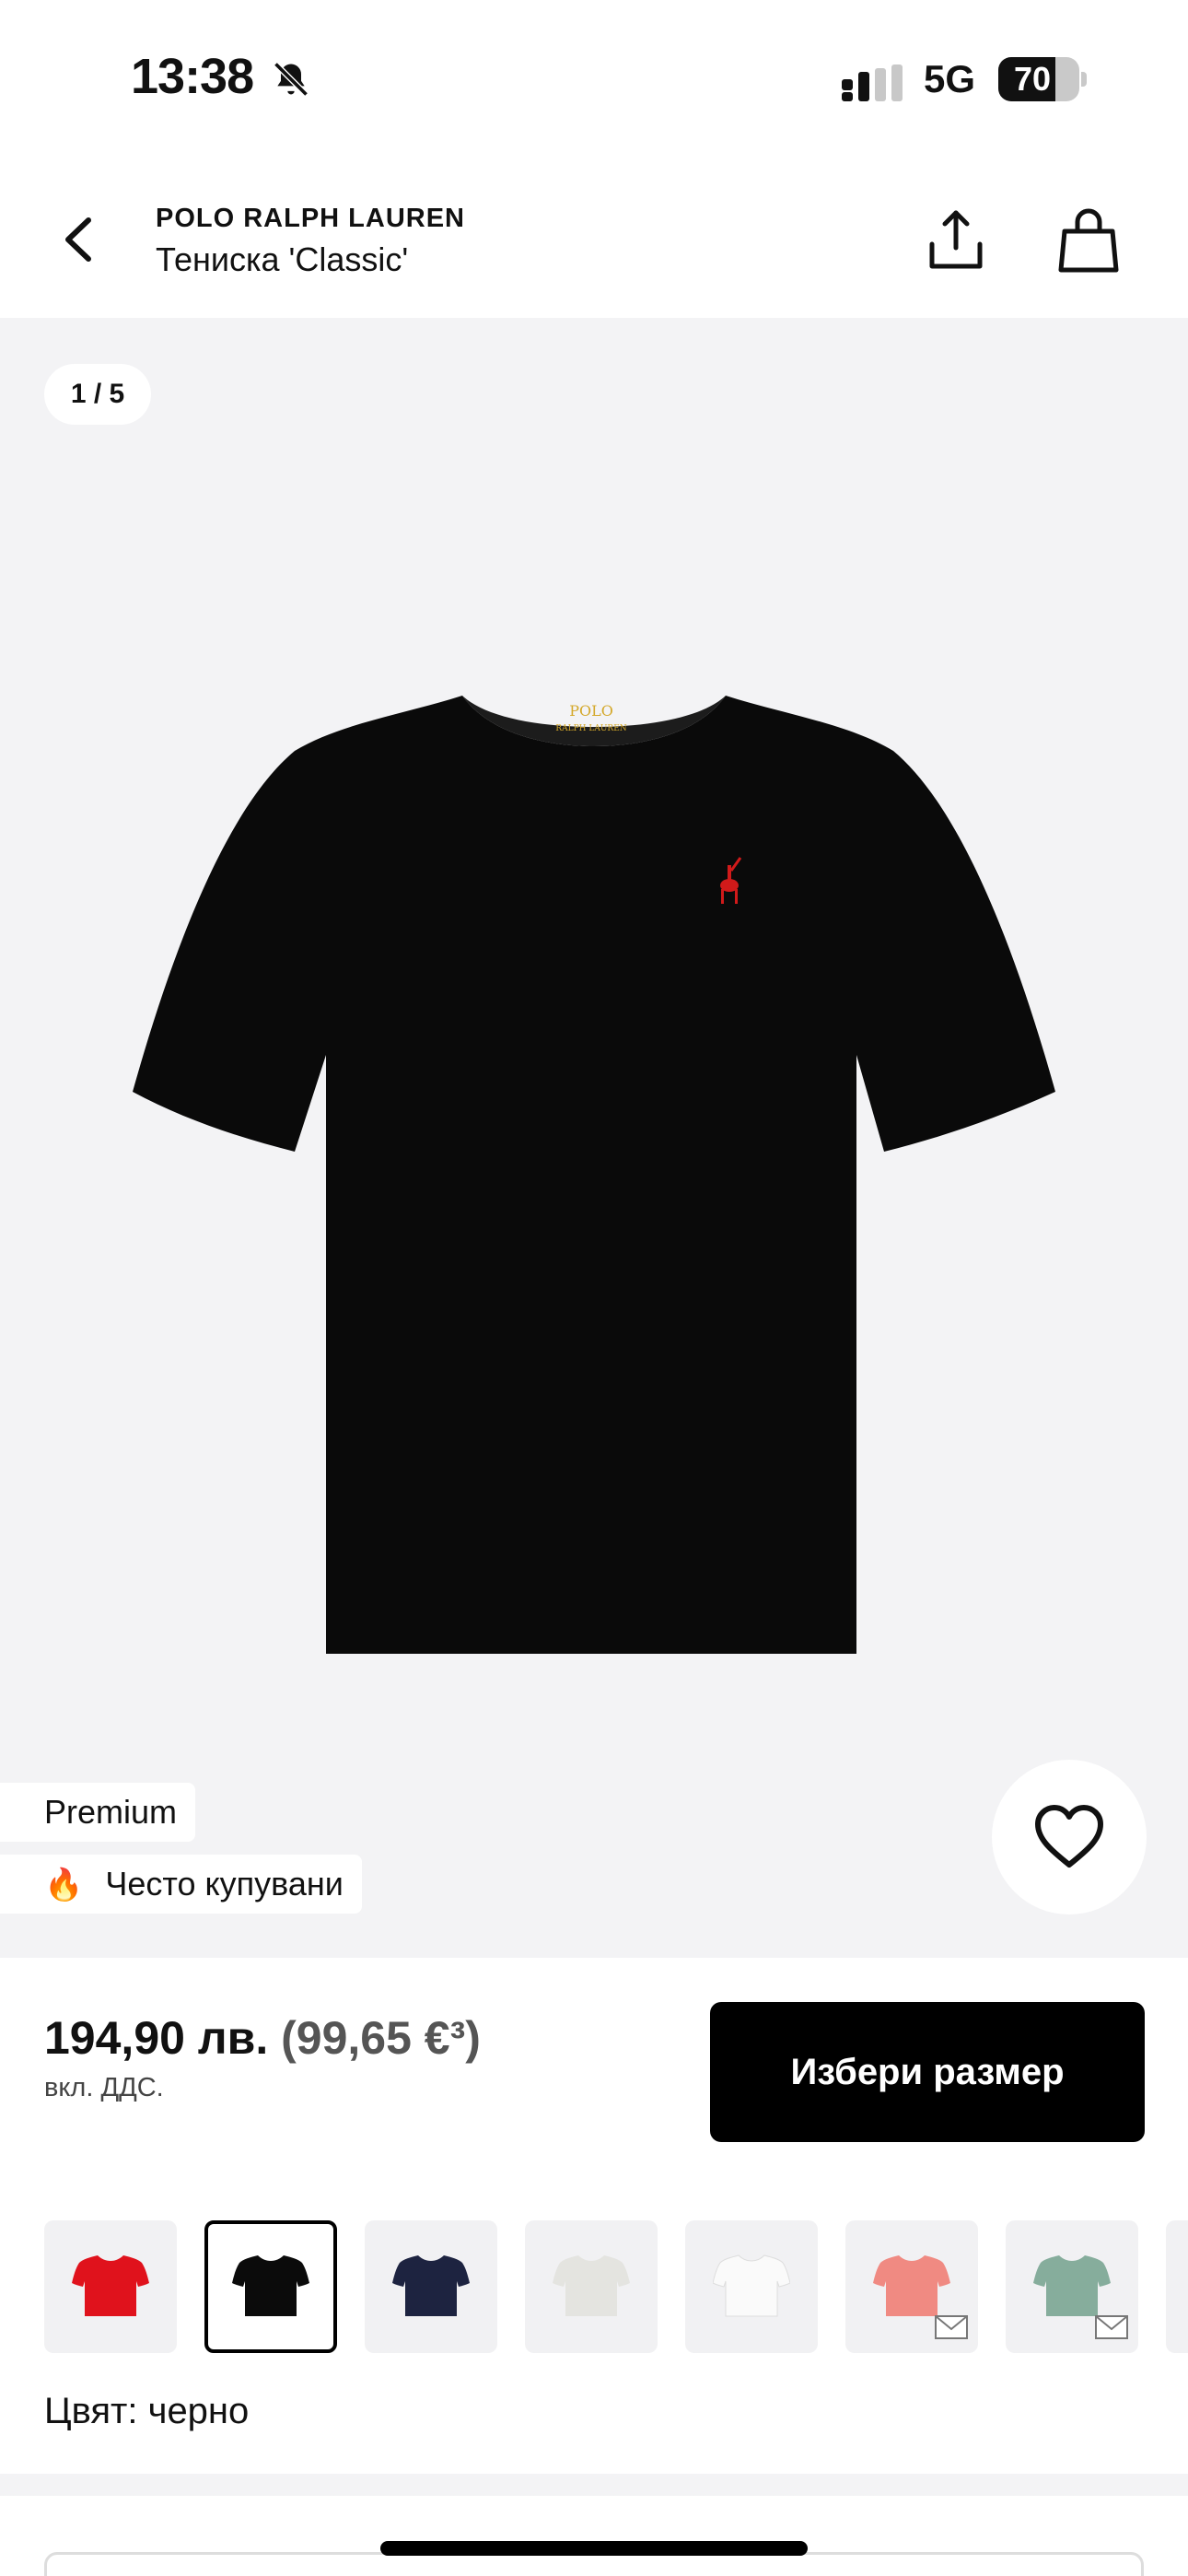 The width and height of the screenshot is (1188, 2576). Describe the element at coordinates (594, 2485) in the screenshot. I see `section-divider` at that location.